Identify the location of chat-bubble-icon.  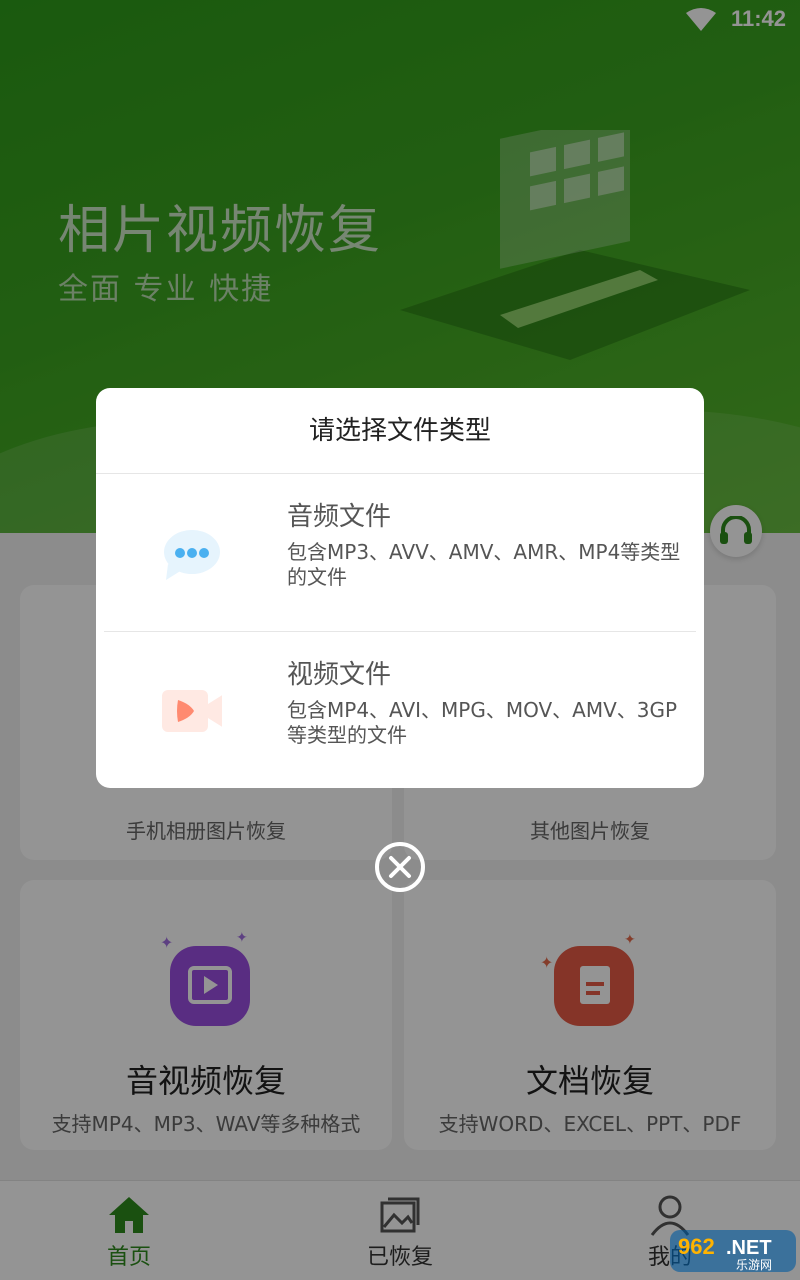
(192, 555).